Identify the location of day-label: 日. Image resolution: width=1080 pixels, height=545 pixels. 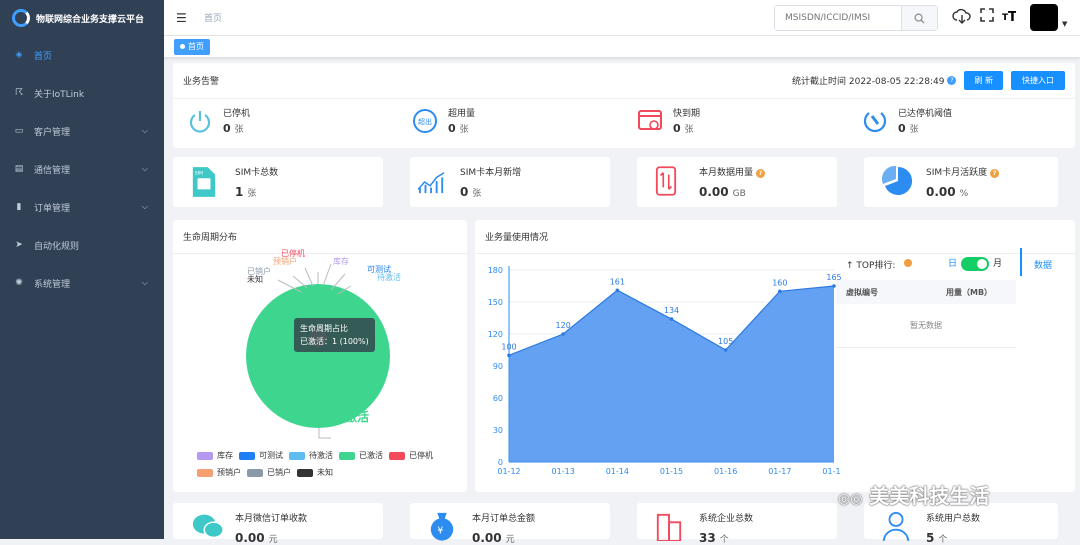
(952, 264).